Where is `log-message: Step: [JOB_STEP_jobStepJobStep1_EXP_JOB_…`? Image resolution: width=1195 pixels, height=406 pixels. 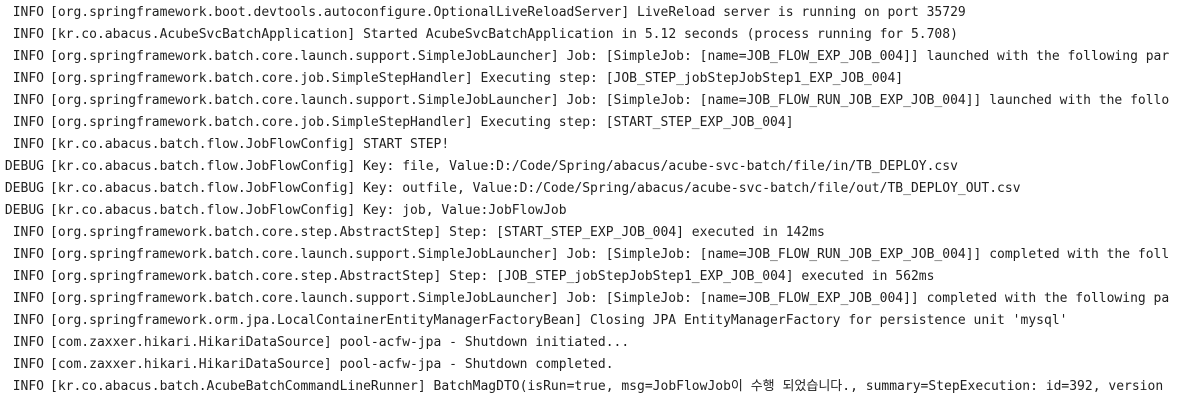
log-message: Step: [JOB_STEP_jobStepJobStep1_EXP_JOB_… is located at coordinates (688, 276).